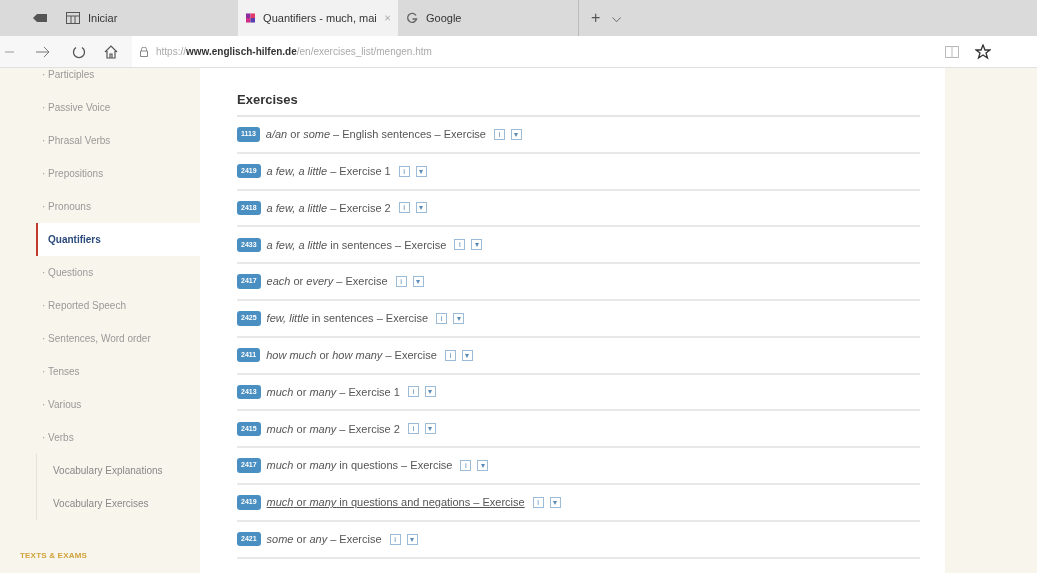 The height and width of the screenshot is (573, 1037). Describe the element at coordinates (118, 140) in the screenshot. I see `sidebar-link: · Phrasal Verbs` at that location.